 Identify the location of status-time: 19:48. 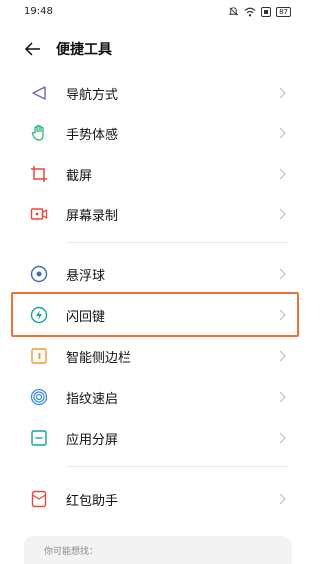
(38, 11).